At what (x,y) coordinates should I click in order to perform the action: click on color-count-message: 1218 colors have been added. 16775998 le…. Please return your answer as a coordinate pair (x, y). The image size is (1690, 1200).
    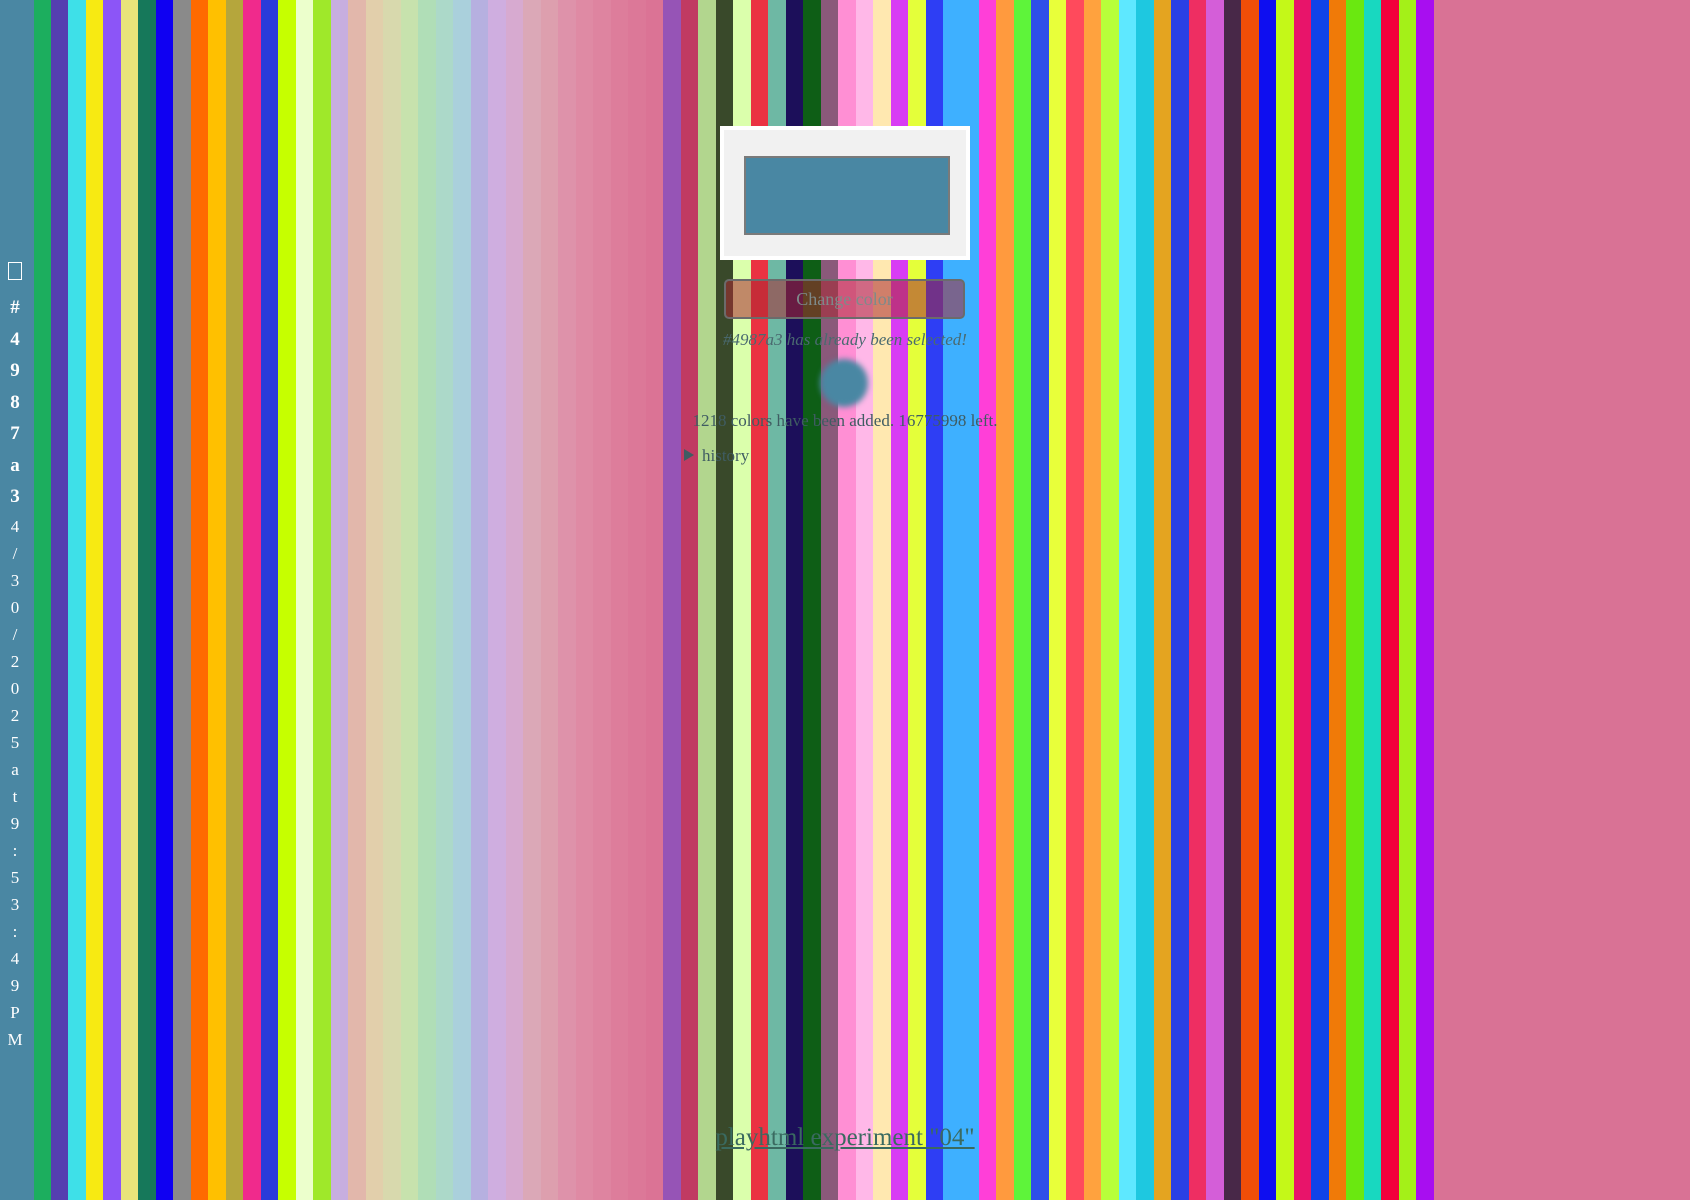
    Looking at the image, I should click on (845, 420).